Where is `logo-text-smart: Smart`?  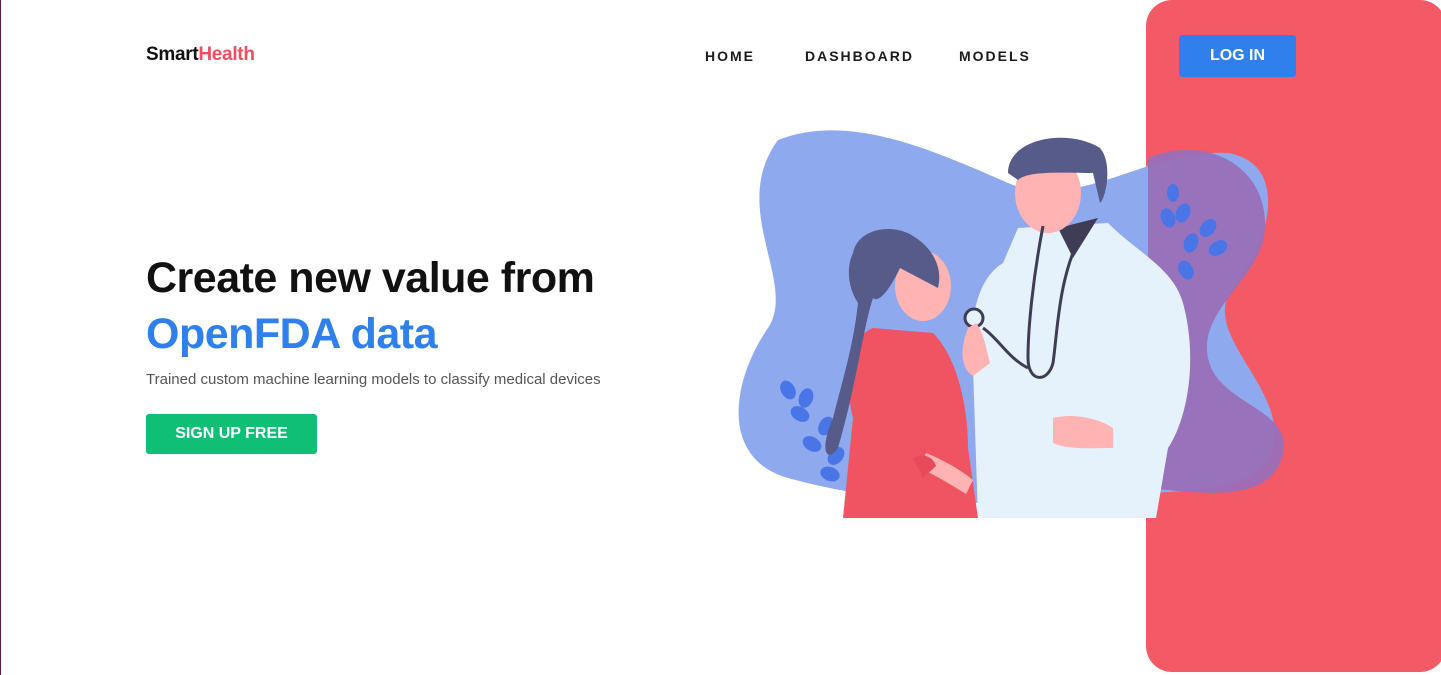 logo-text-smart: Smart is located at coordinates (172, 54).